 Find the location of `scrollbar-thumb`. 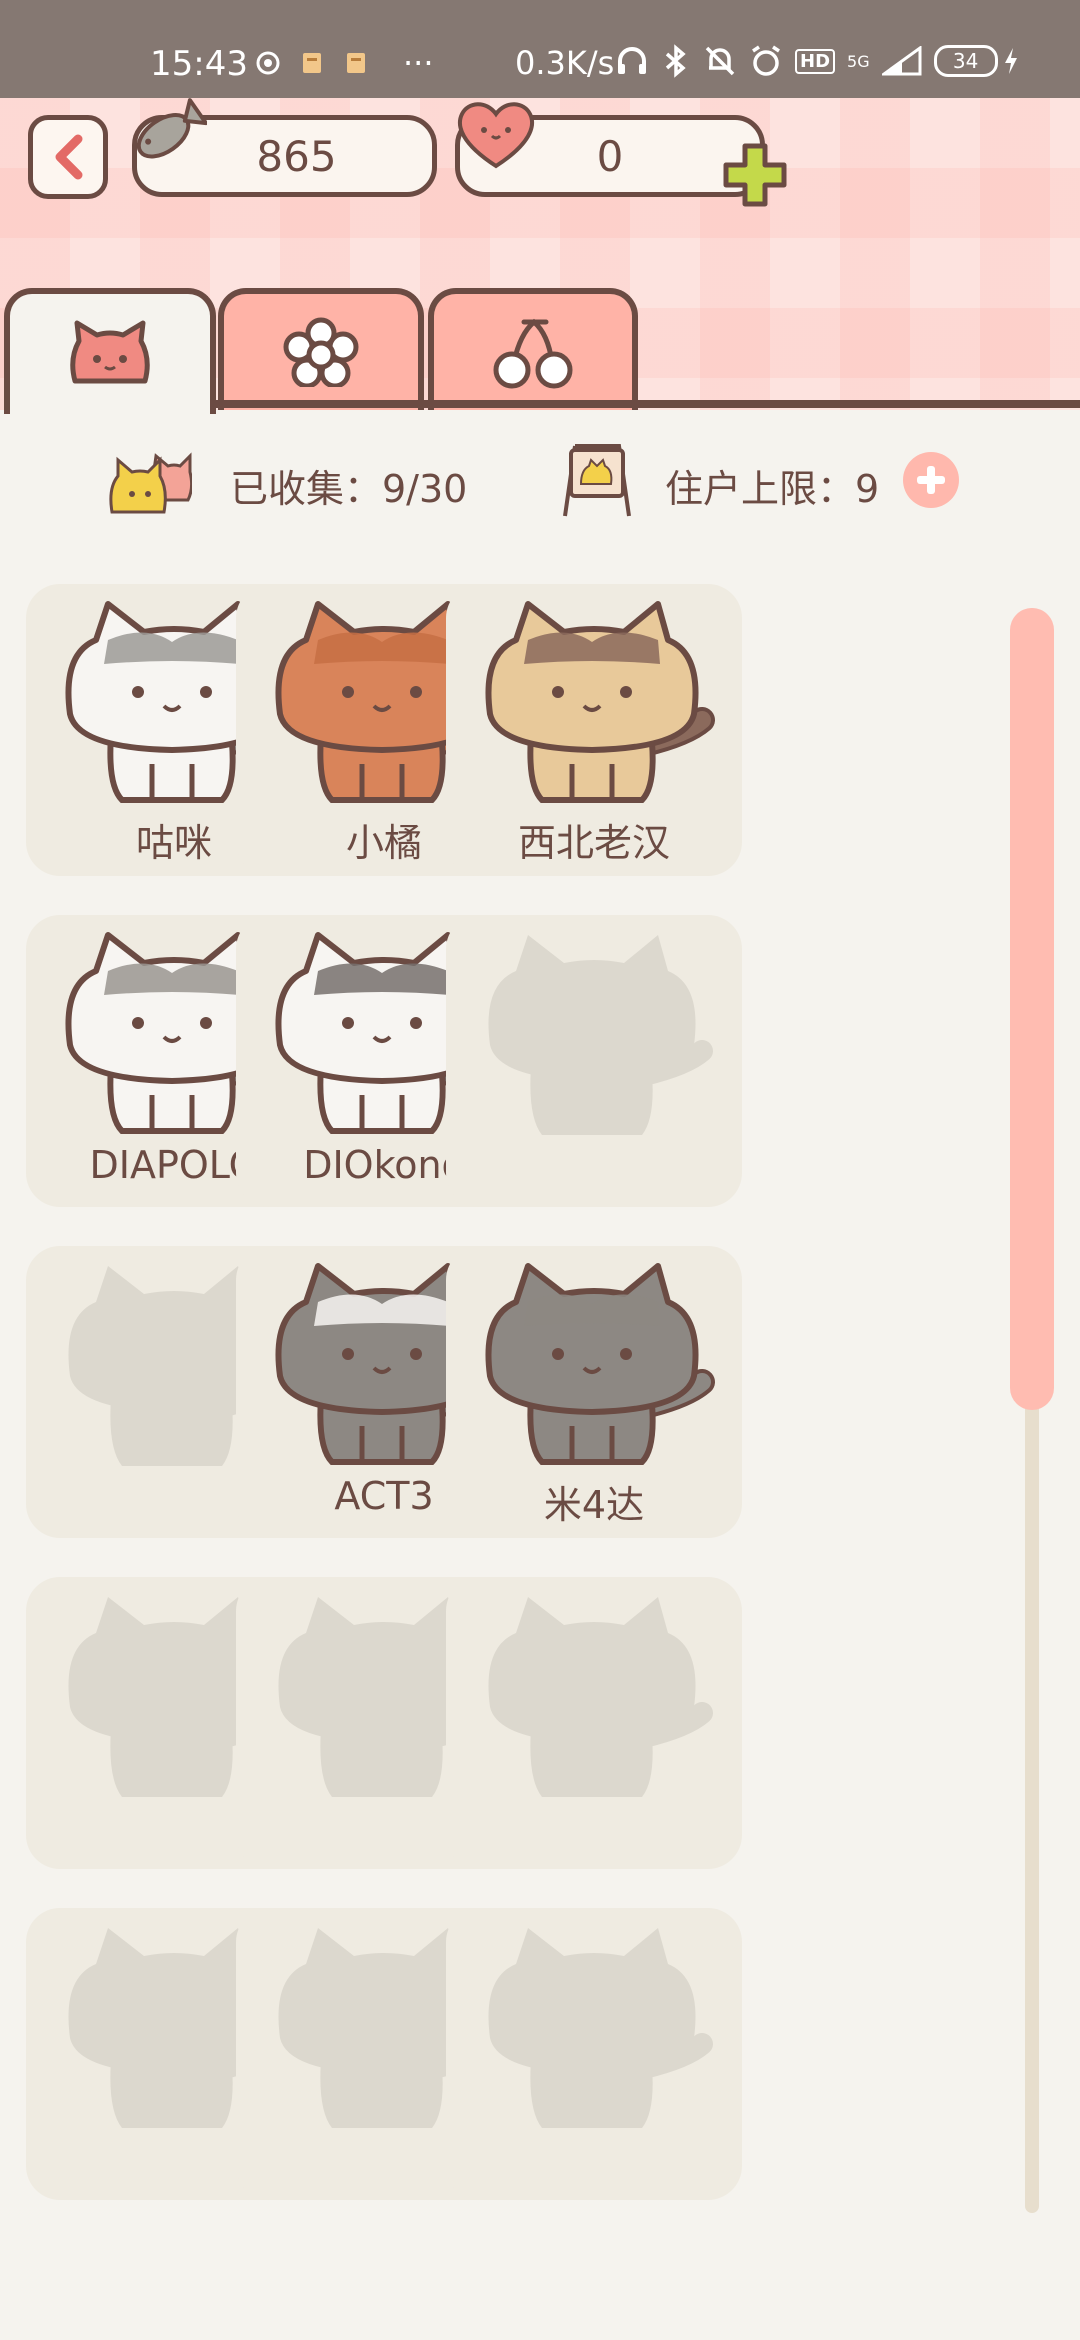

scrollbar-thumb is located at coordinates (1032, 1009).